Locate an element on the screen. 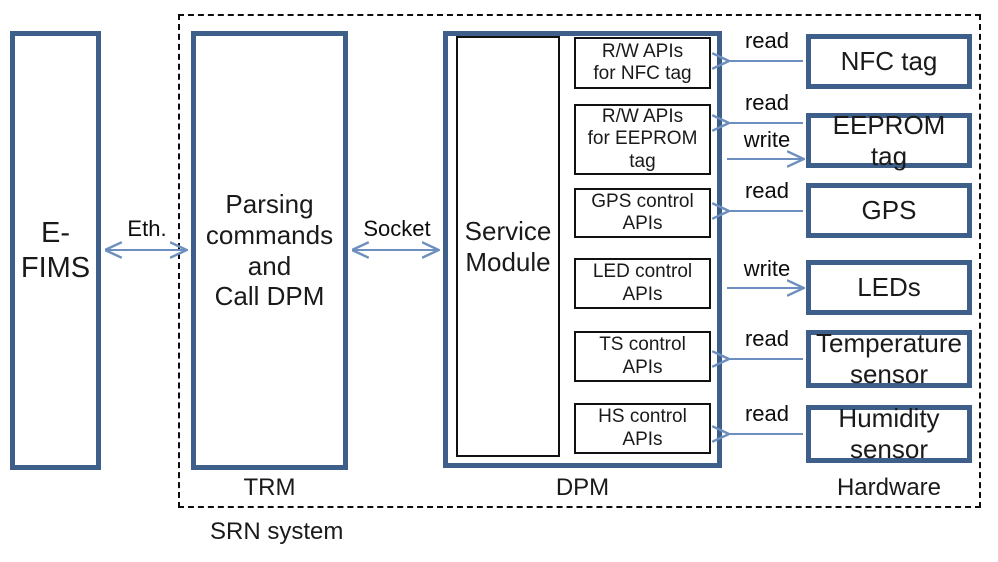 Image resolution: width=998 pixels, height=562 pixels. hardware-box-gps: GPS is located at coordinates (889, 210).